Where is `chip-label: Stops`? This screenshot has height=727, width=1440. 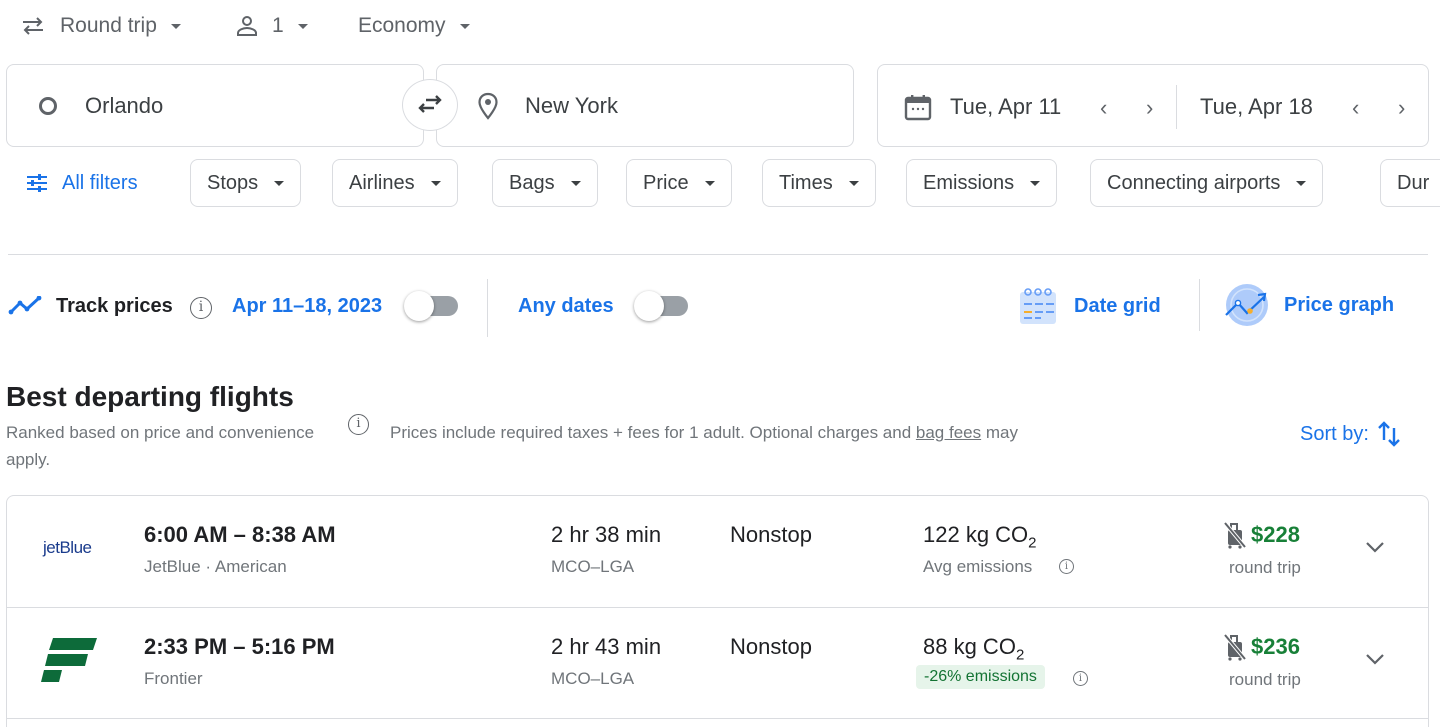
chip-label: Stops is located at coordinates (233, 182).